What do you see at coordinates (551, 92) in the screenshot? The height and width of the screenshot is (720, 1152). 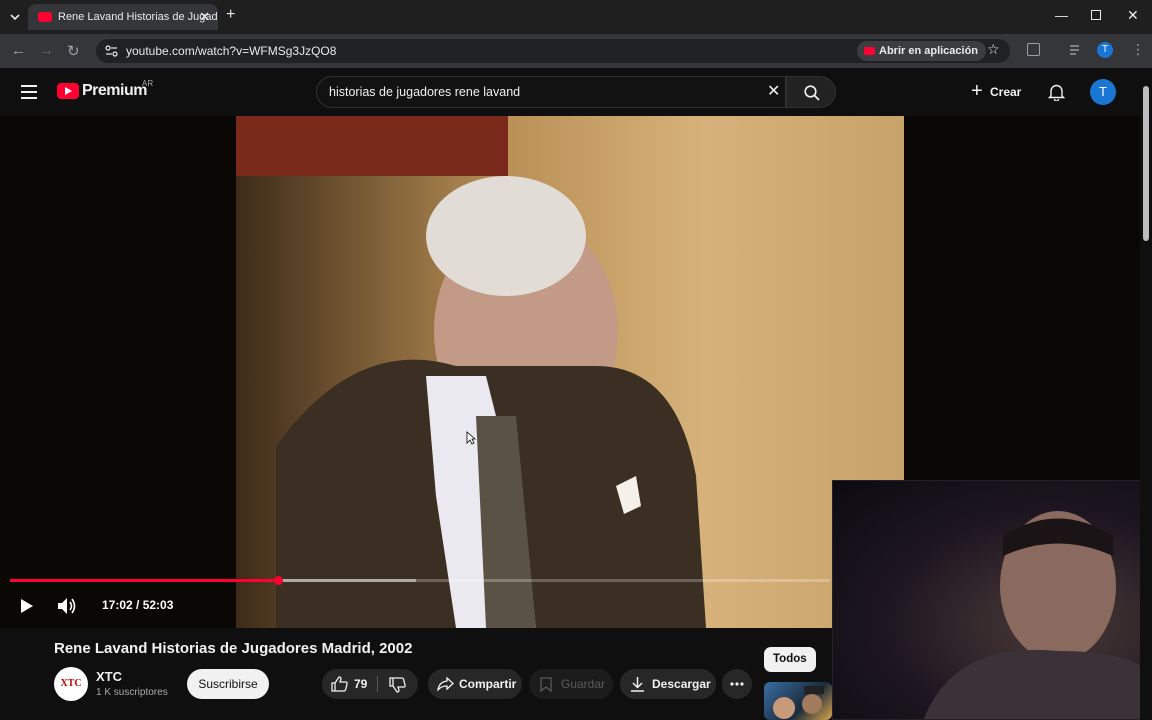 I see `search-input: historias de jugadores rene lavand ✕` at bounding box center [551, 92].